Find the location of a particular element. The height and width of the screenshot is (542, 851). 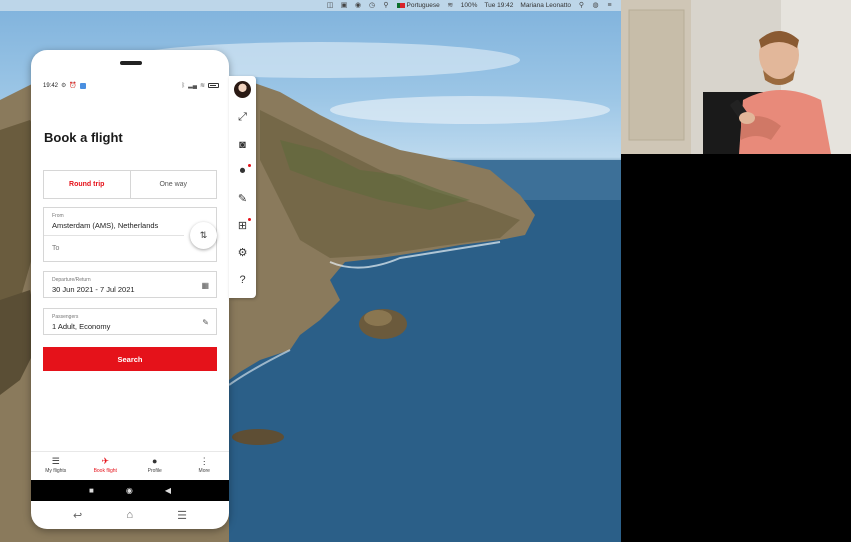

swap-button: ⇅ is located at coordinates (203, 235).